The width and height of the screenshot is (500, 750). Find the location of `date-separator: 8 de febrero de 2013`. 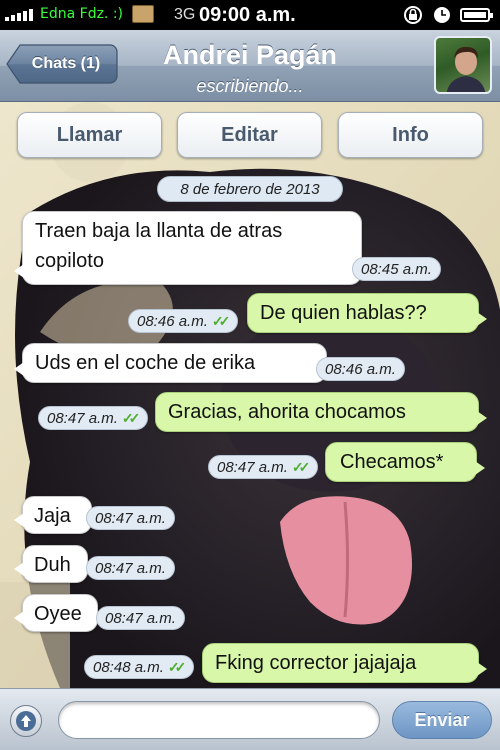

date-separator: 8 de febrero de 2013 is located at coordinates (250, 189).